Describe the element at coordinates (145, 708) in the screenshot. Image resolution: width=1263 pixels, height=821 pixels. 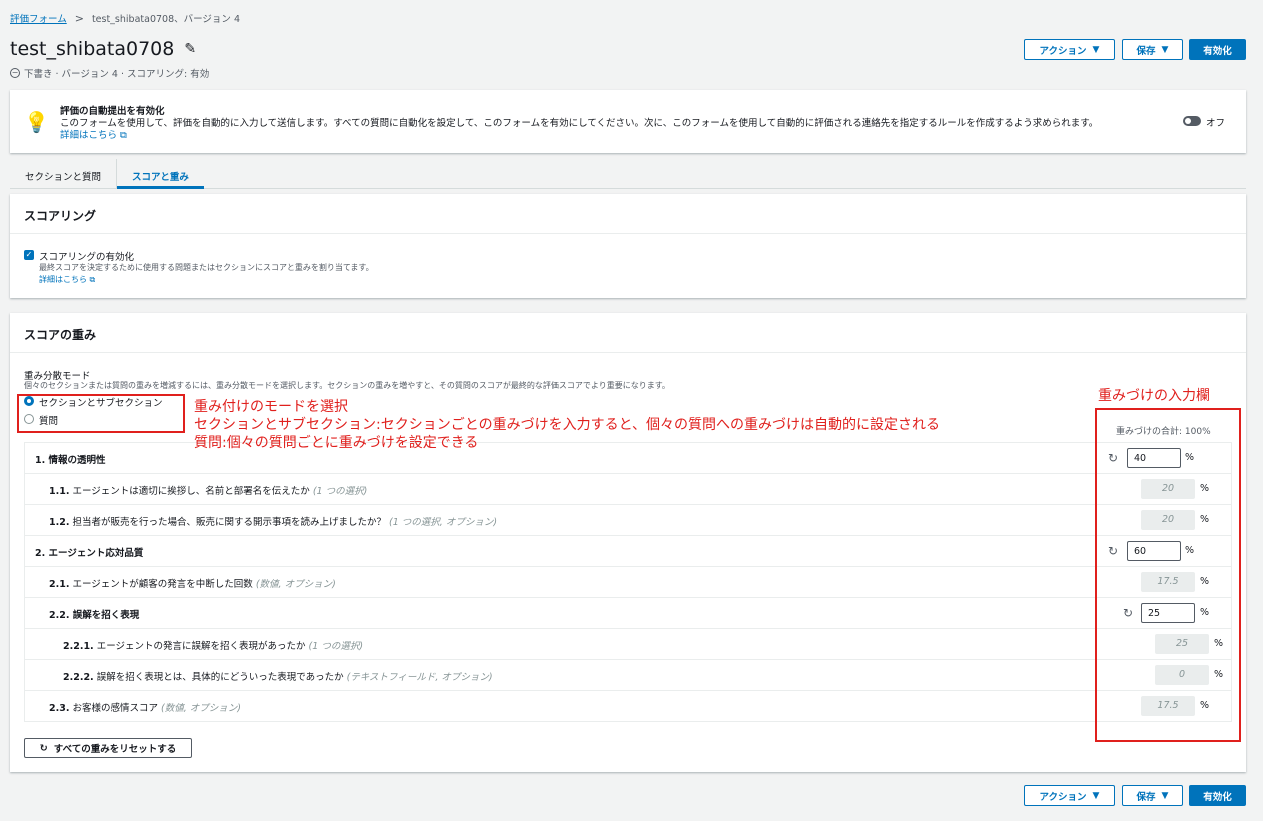
I see `question-text: 2.3. お客様の感情スコア (数値, オプション)` at that location.